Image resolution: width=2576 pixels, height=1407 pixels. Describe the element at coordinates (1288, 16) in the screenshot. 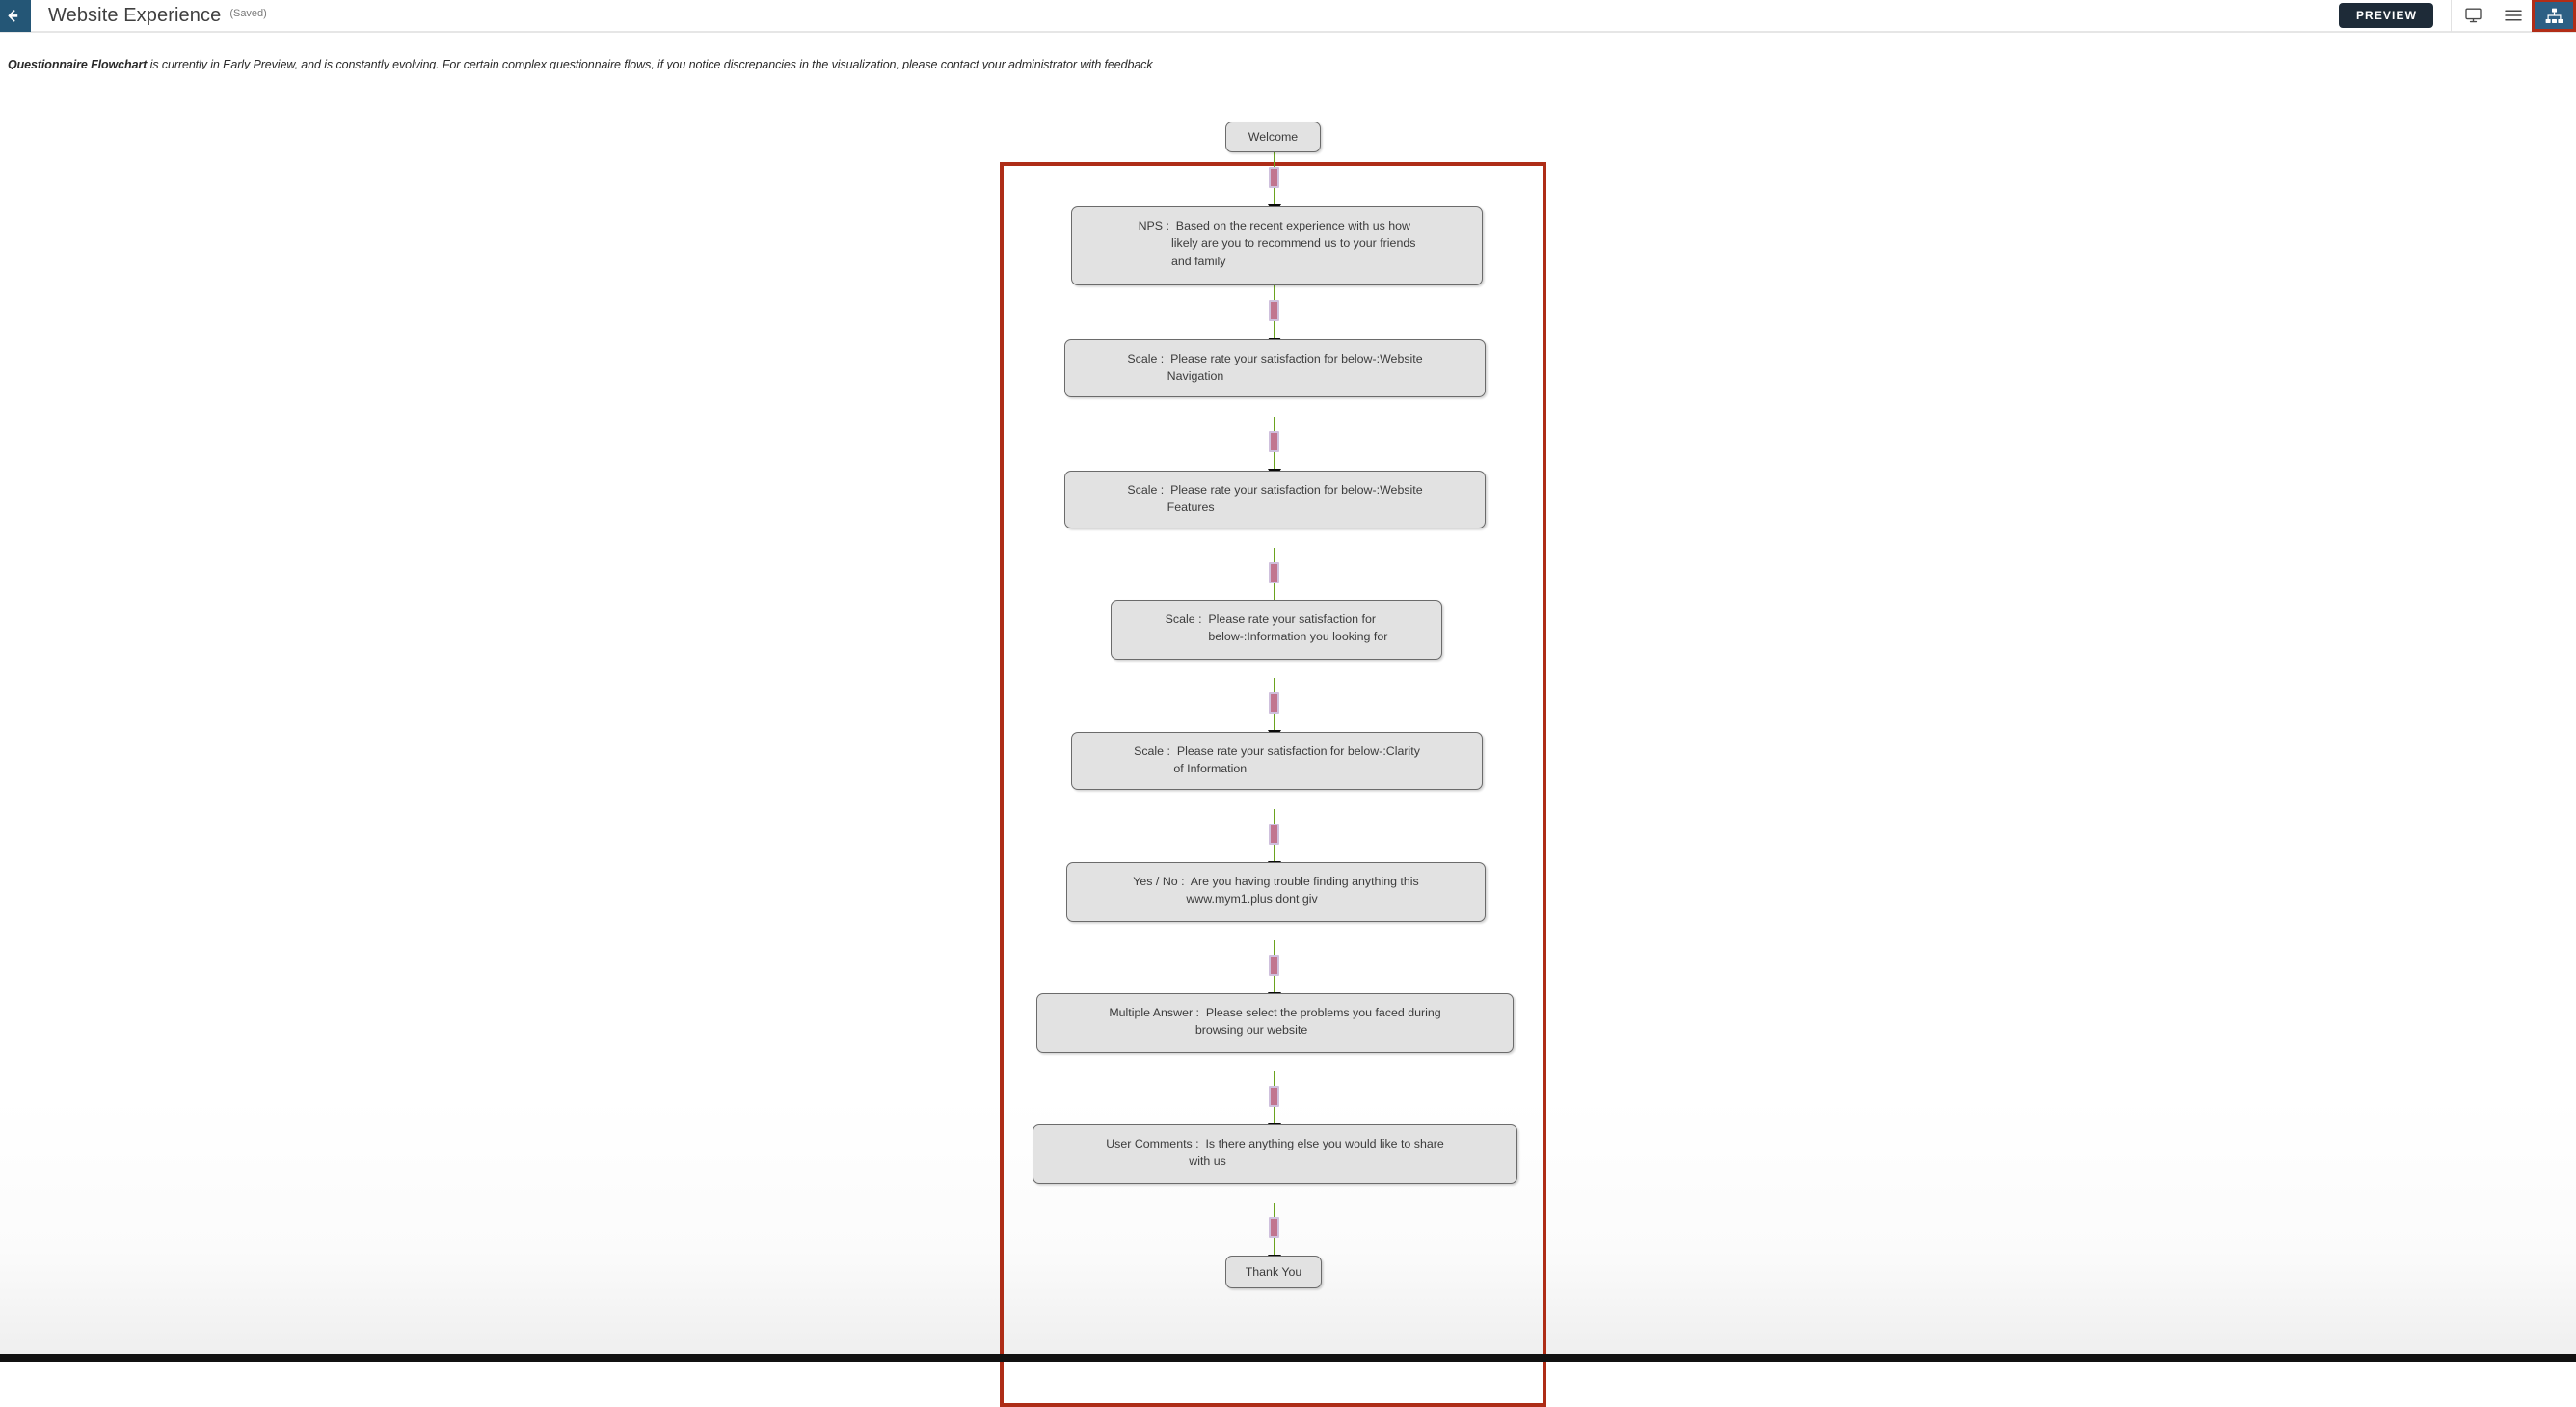

I see `app-header: Website Experience (Saved) PREVIEW` at that location.